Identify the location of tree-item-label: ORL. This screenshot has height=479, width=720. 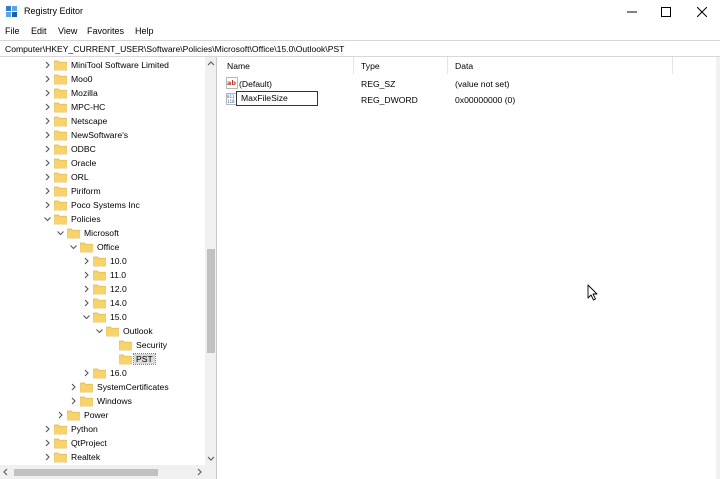
(80, 177).